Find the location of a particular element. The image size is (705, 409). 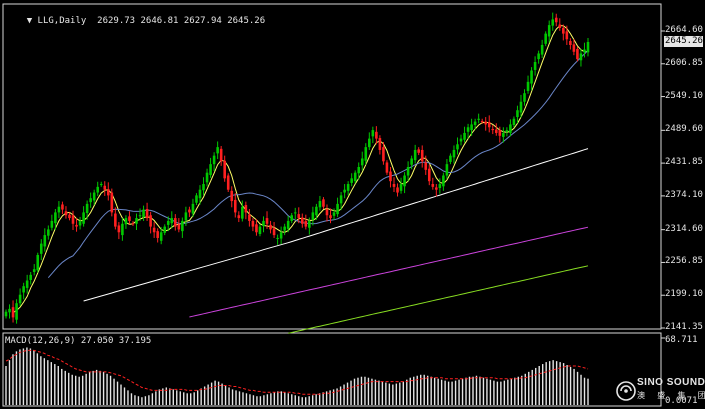

price-axis-label: 2141.35 is located at coordinates (684, 327).